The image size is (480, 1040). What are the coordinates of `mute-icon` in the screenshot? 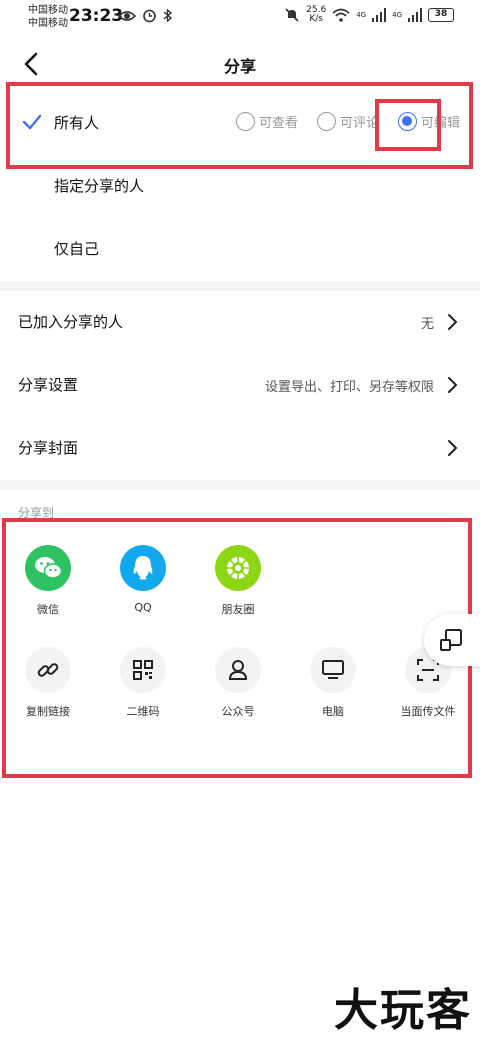 It's located at (292, 15).